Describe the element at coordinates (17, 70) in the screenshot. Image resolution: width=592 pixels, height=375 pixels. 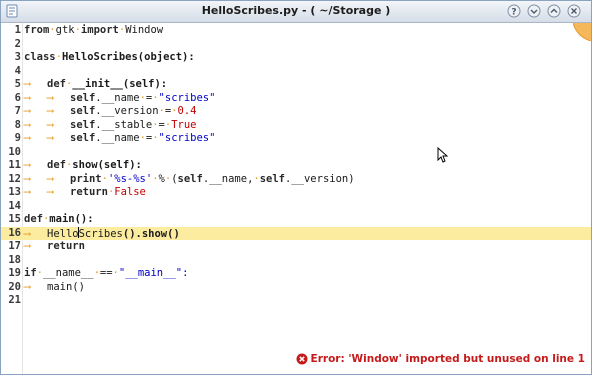
I see `line-number: 4` at that location.